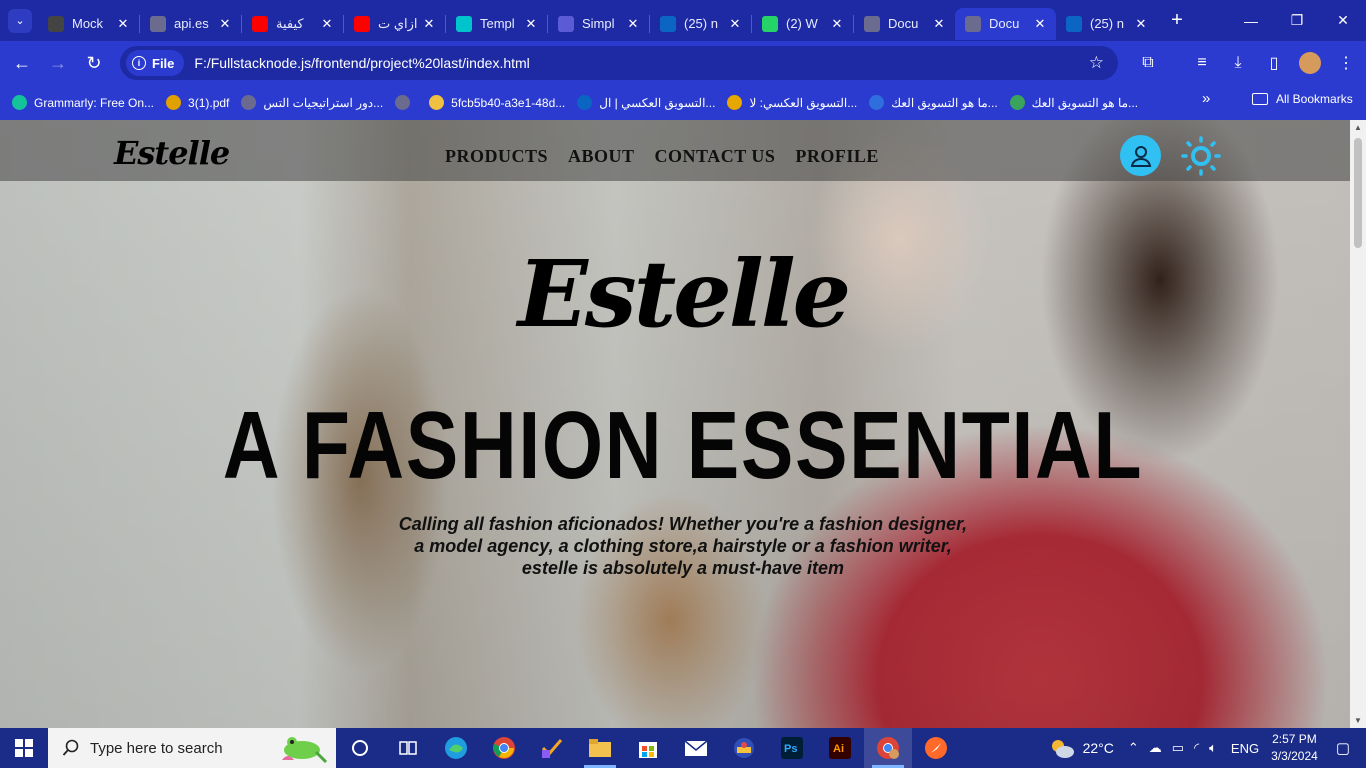 The height and width of the screenshot is (768, 1366). Describe the element at coordinates (456, 748) in the screenshot. I see `edge-icon` at that location.